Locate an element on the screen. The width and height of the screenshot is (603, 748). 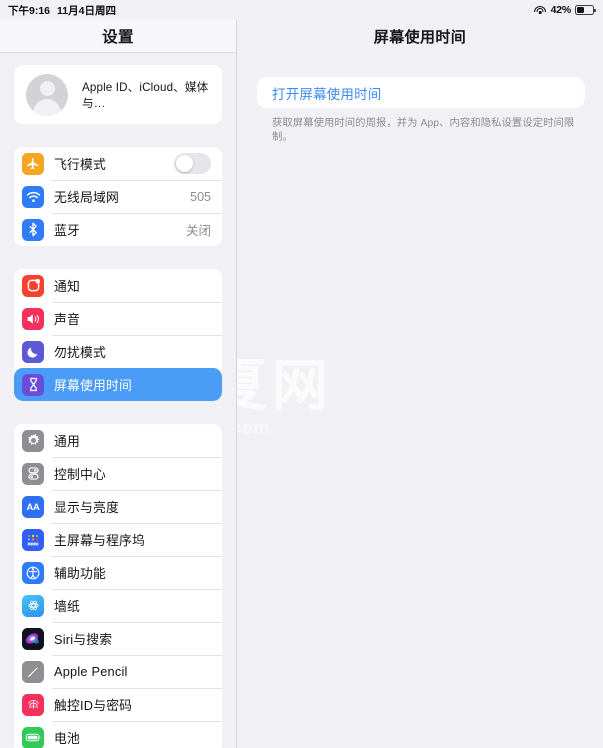
status-date: 11月4日周四 is located at coordinates (86, 10).